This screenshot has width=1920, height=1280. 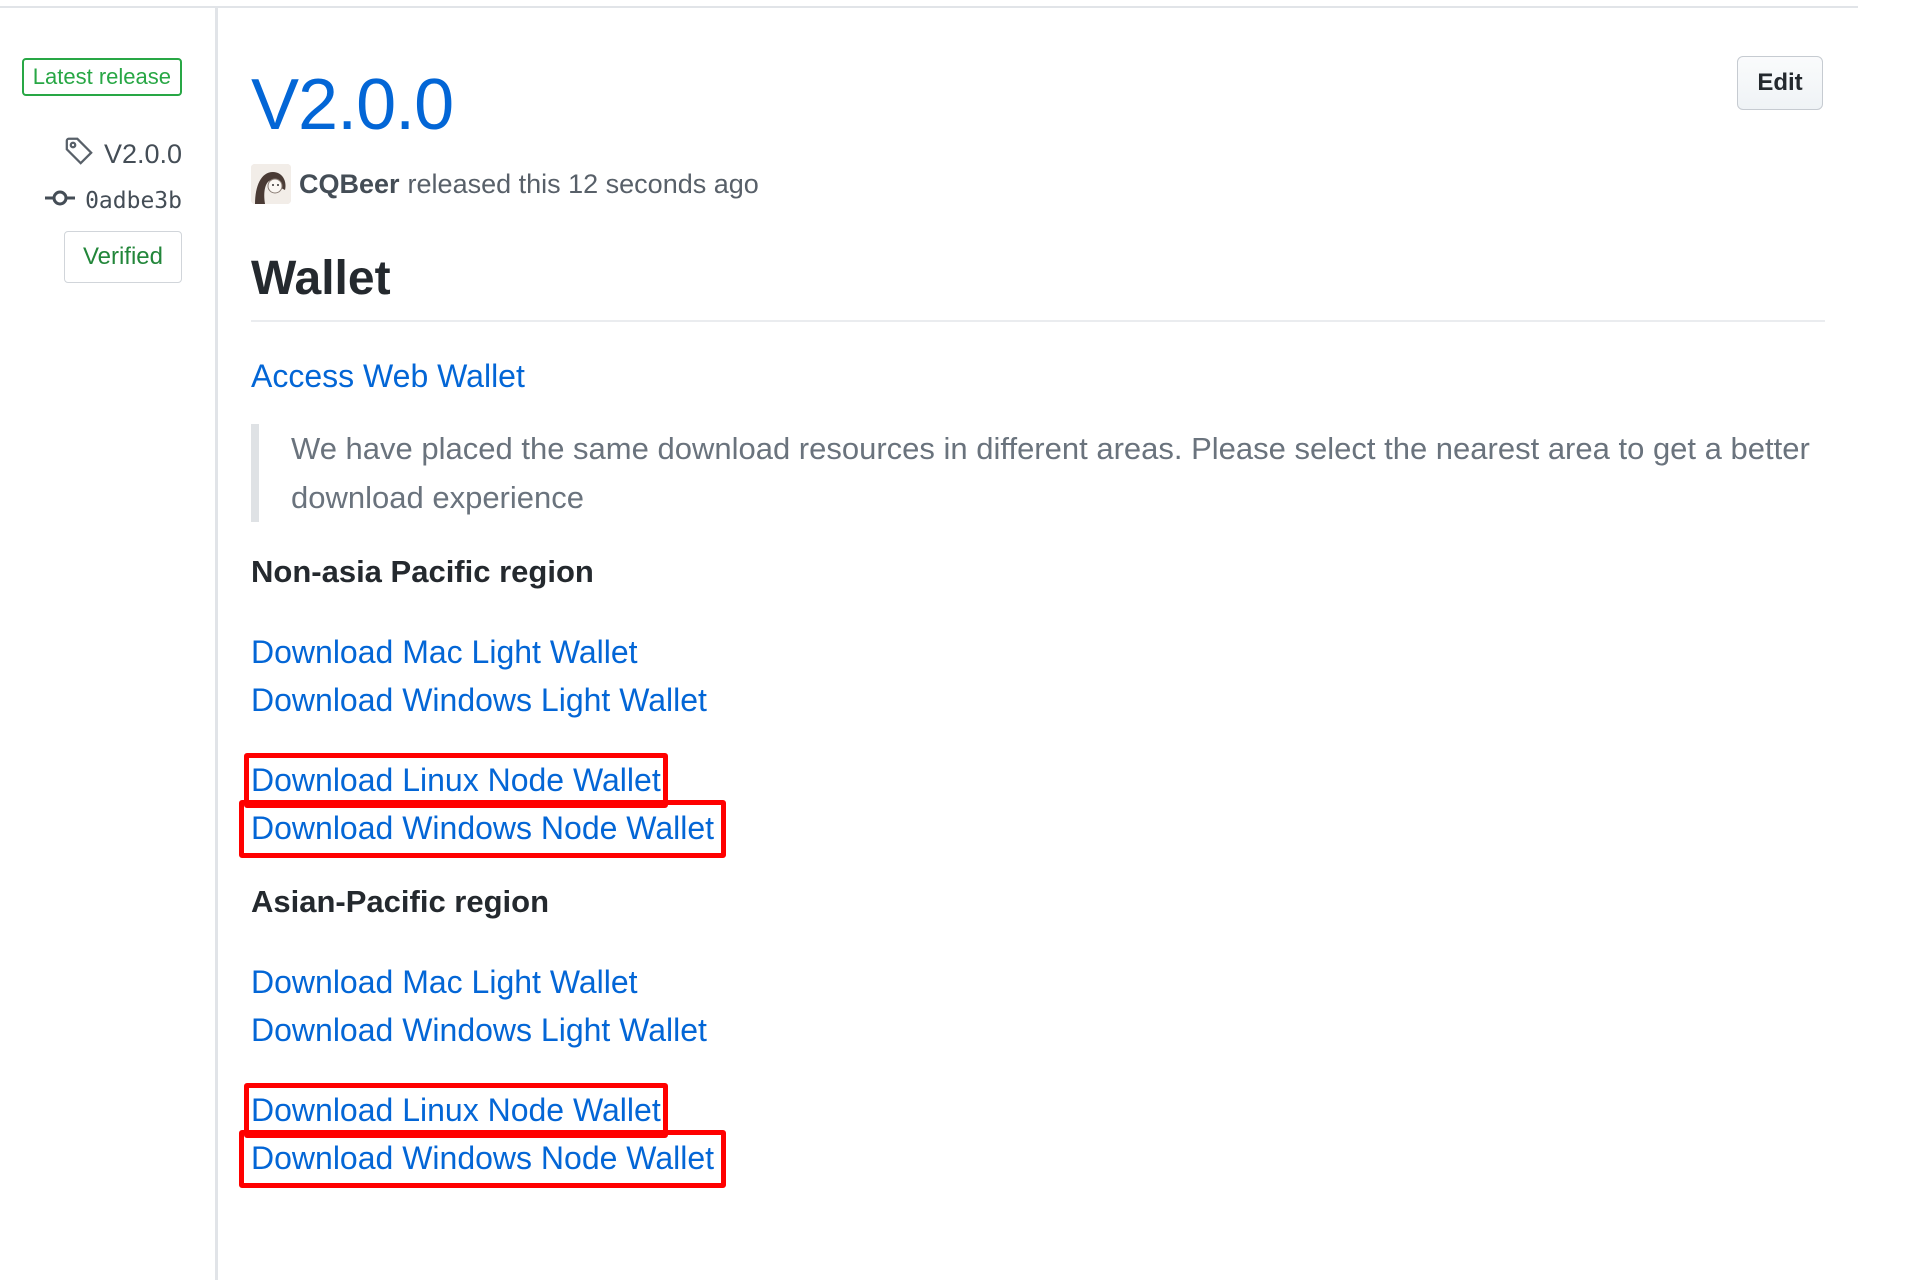 What do you see at coordinates (271, 184) in the screenshot?
I see `avatar` at bounding box center [271, 184].